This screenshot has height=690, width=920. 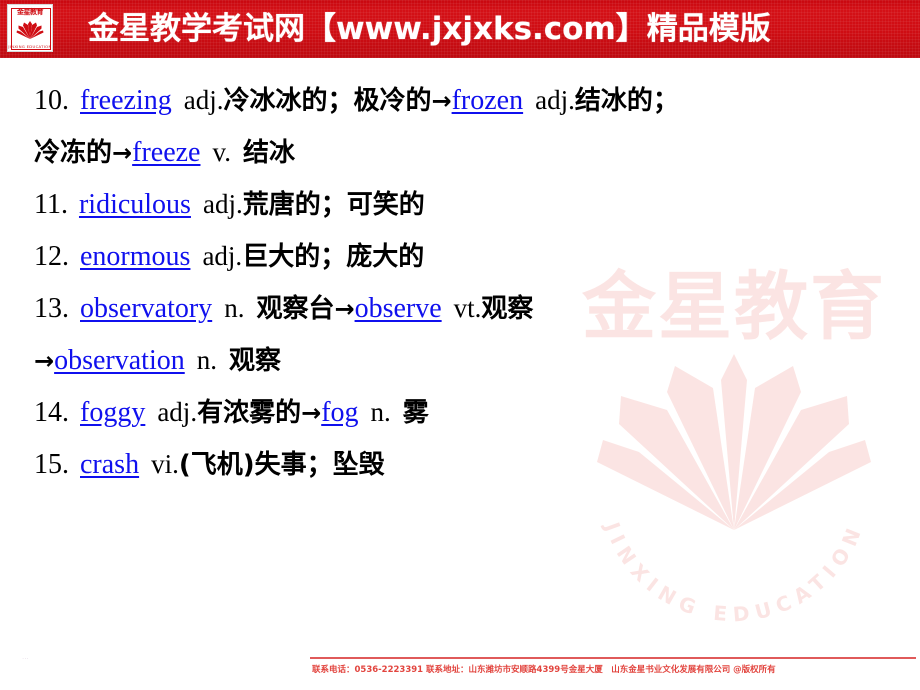 I want to click on part-of-speech: v., so click(x=221, y=152).